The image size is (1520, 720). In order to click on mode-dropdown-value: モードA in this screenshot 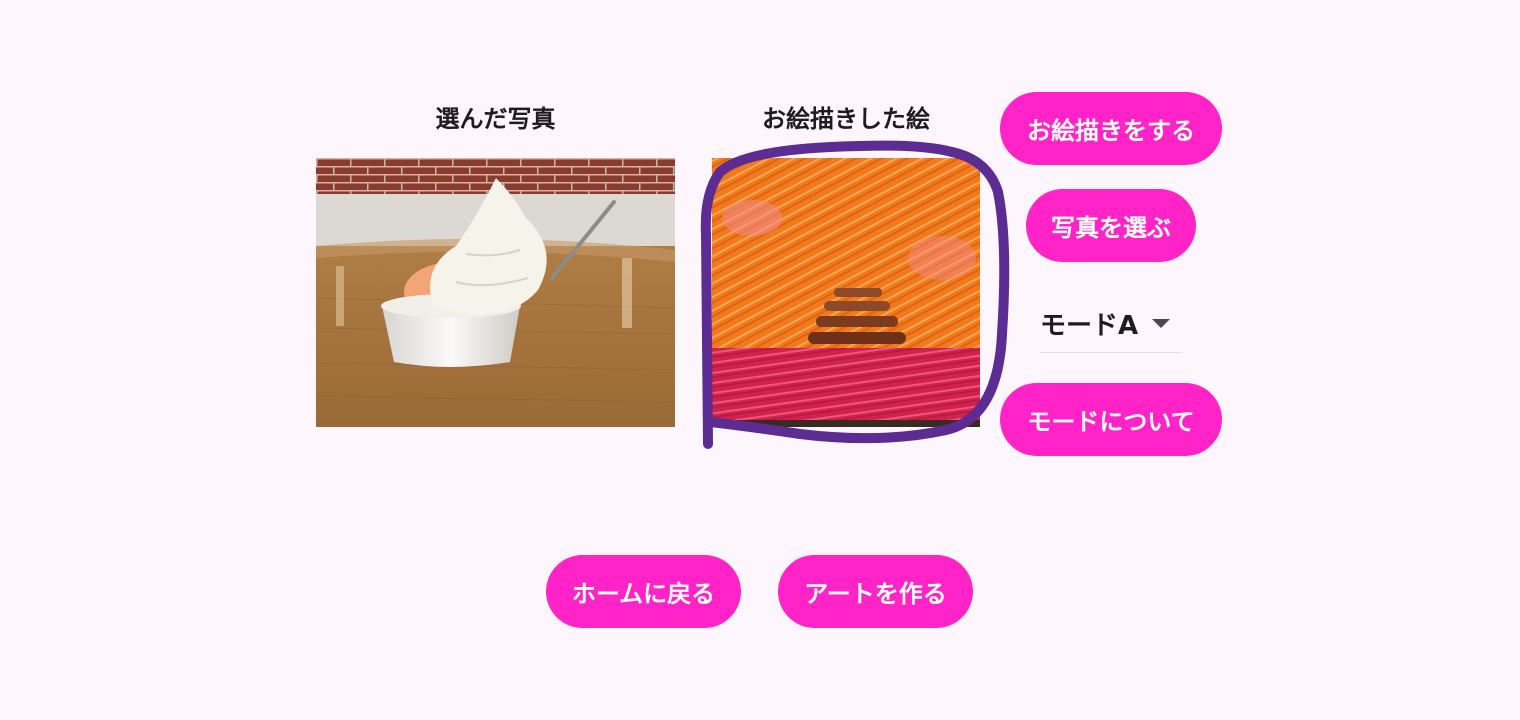, I will do `click(1089, 326)`.